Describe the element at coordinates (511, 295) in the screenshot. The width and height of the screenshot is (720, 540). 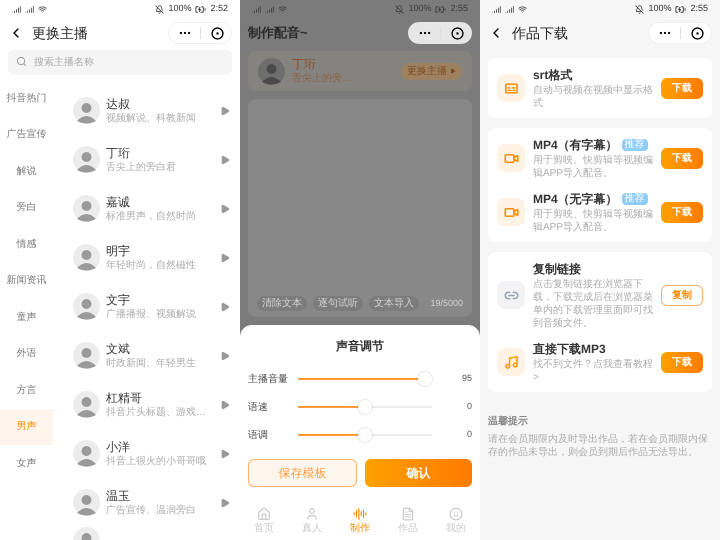
I see `link-icon` at that location.